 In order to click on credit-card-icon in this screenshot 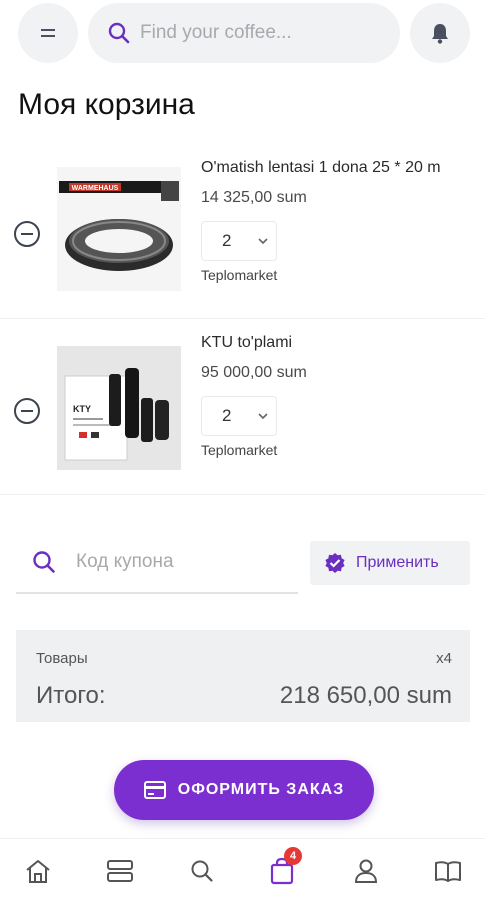, I will do `click(154, 790)`.